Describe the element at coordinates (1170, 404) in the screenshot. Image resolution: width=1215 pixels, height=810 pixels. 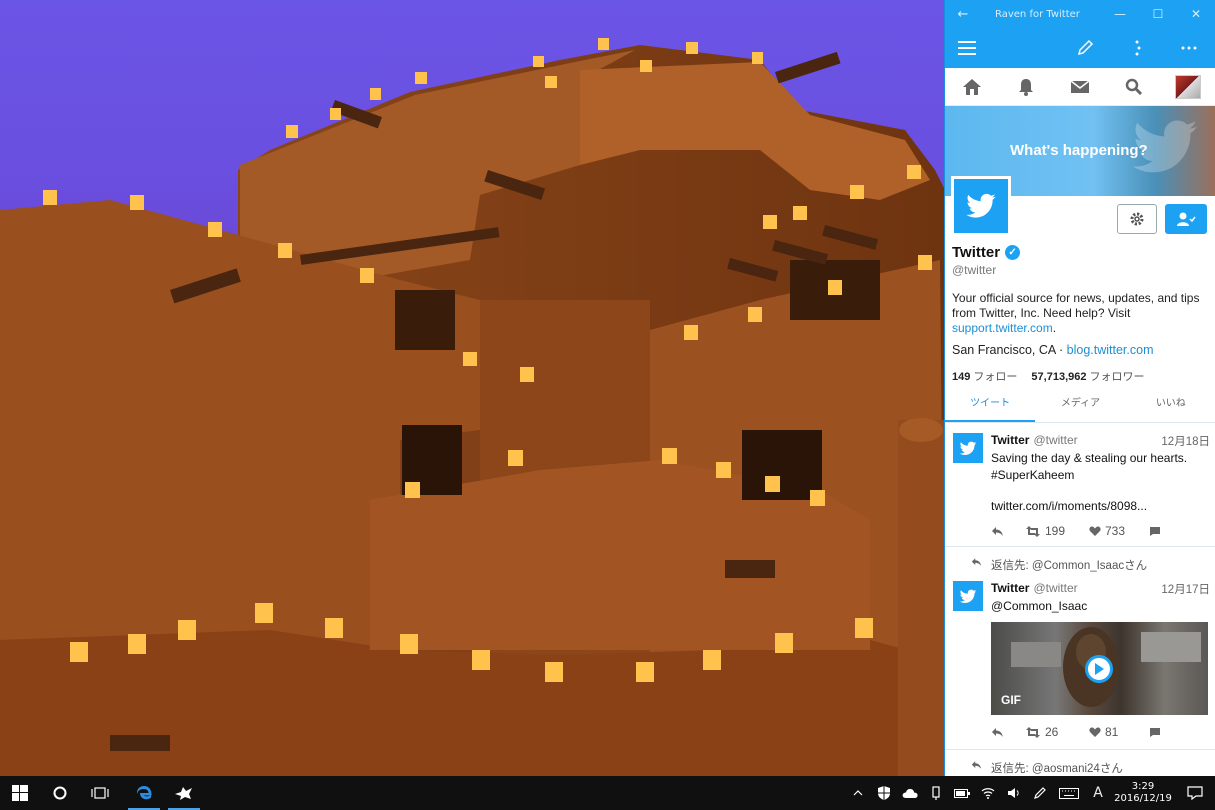
I see `tab-likes: いいね` at that location.